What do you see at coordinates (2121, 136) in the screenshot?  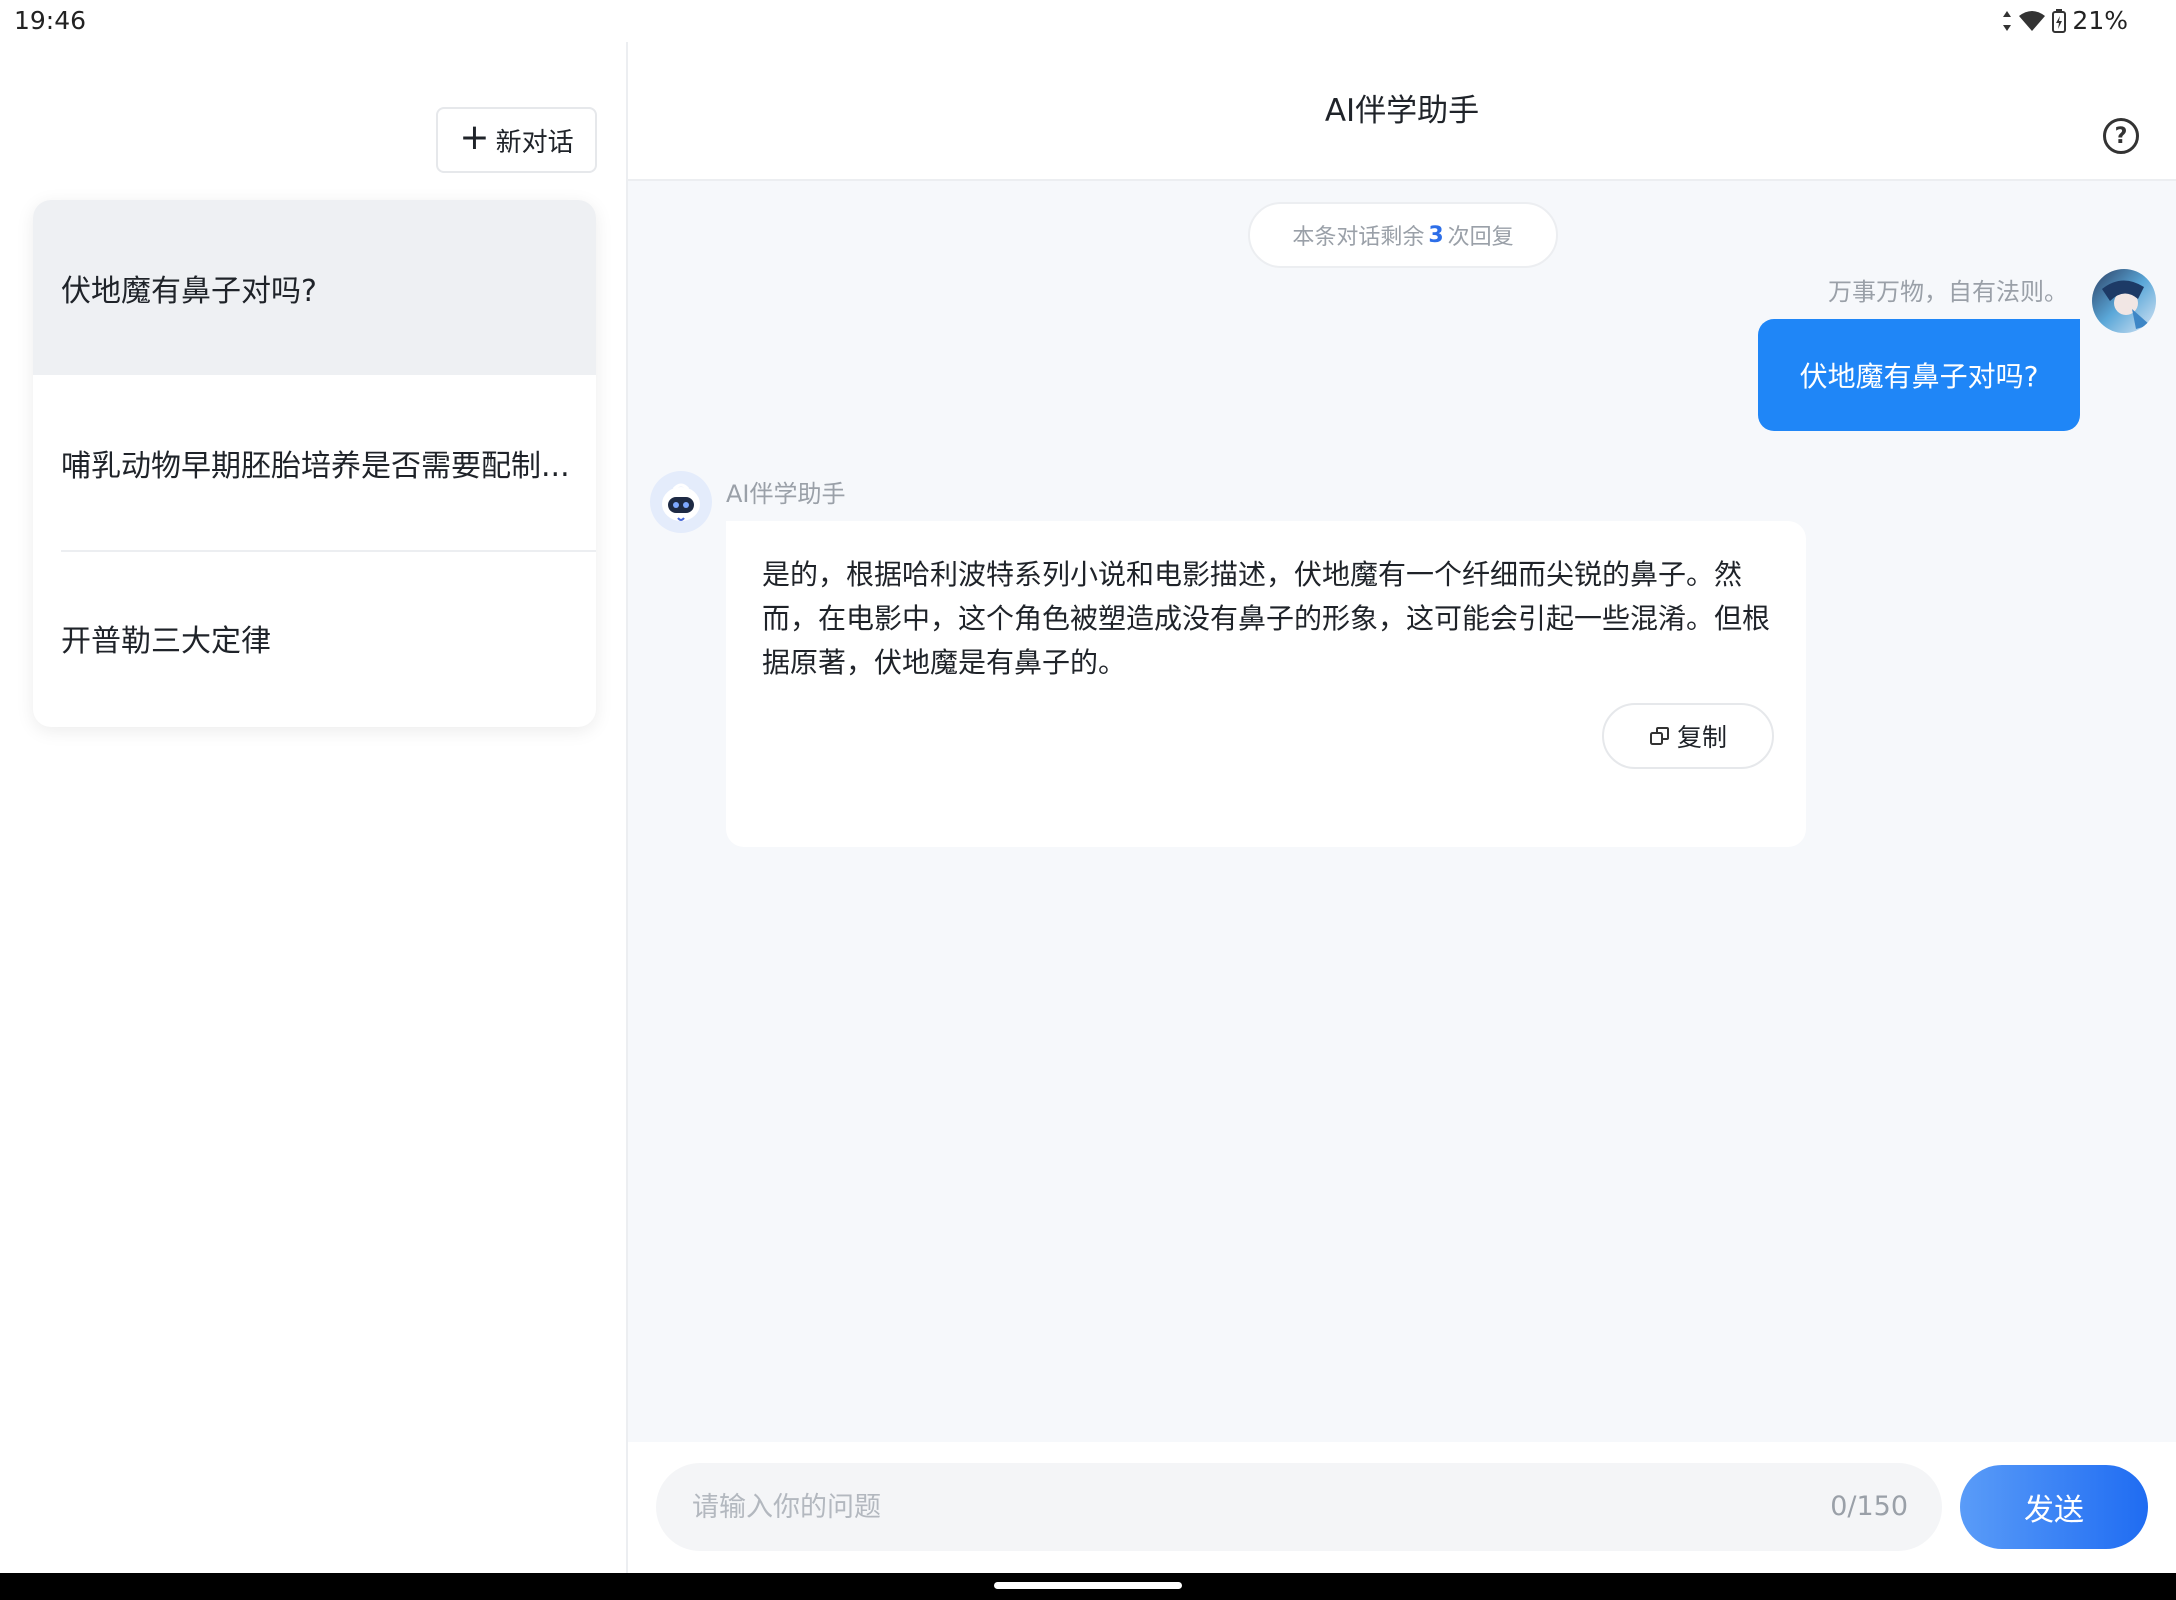 I see `question-circle-icon: ?` at bounding box center [2121, 136].